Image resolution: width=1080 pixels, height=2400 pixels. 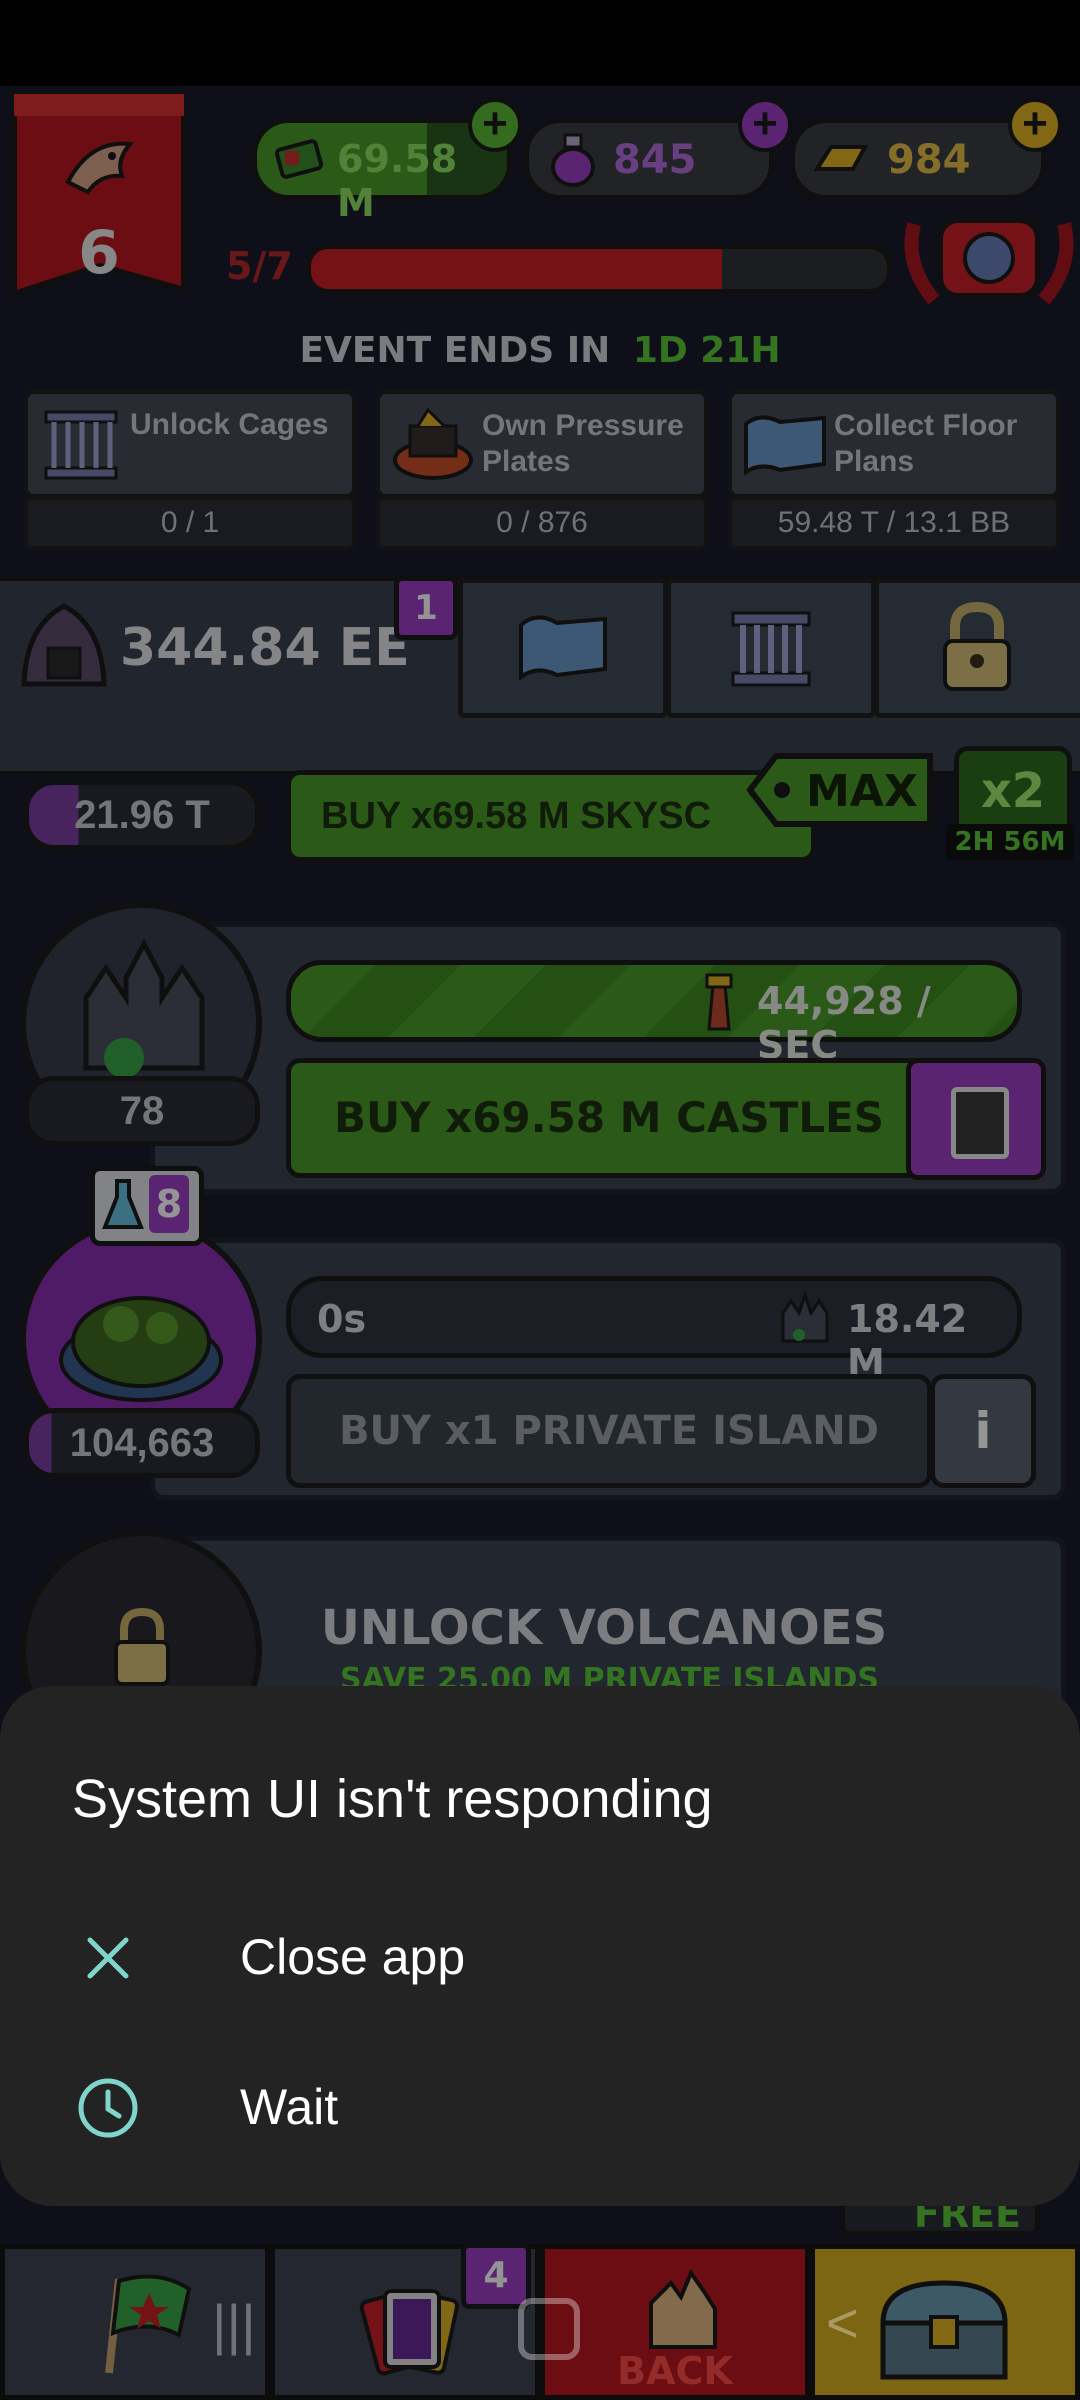 What do you see at coordinates (108, 2108) in the screenshot?
I see `clock-icon` at bounding box center [108, 2108].